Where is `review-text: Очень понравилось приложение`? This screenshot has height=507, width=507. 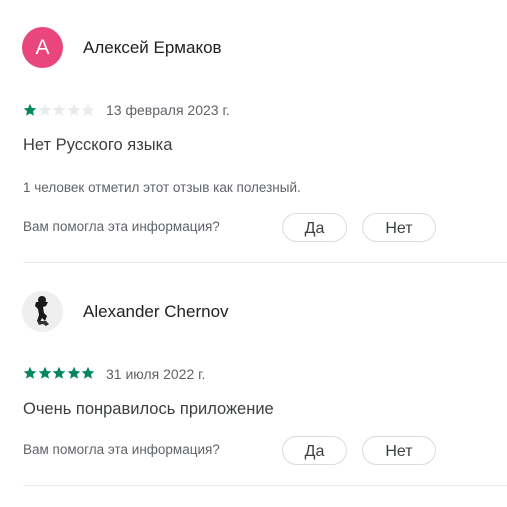 review-text: Очень понравилось приложение is located at coordinates (148, 409).